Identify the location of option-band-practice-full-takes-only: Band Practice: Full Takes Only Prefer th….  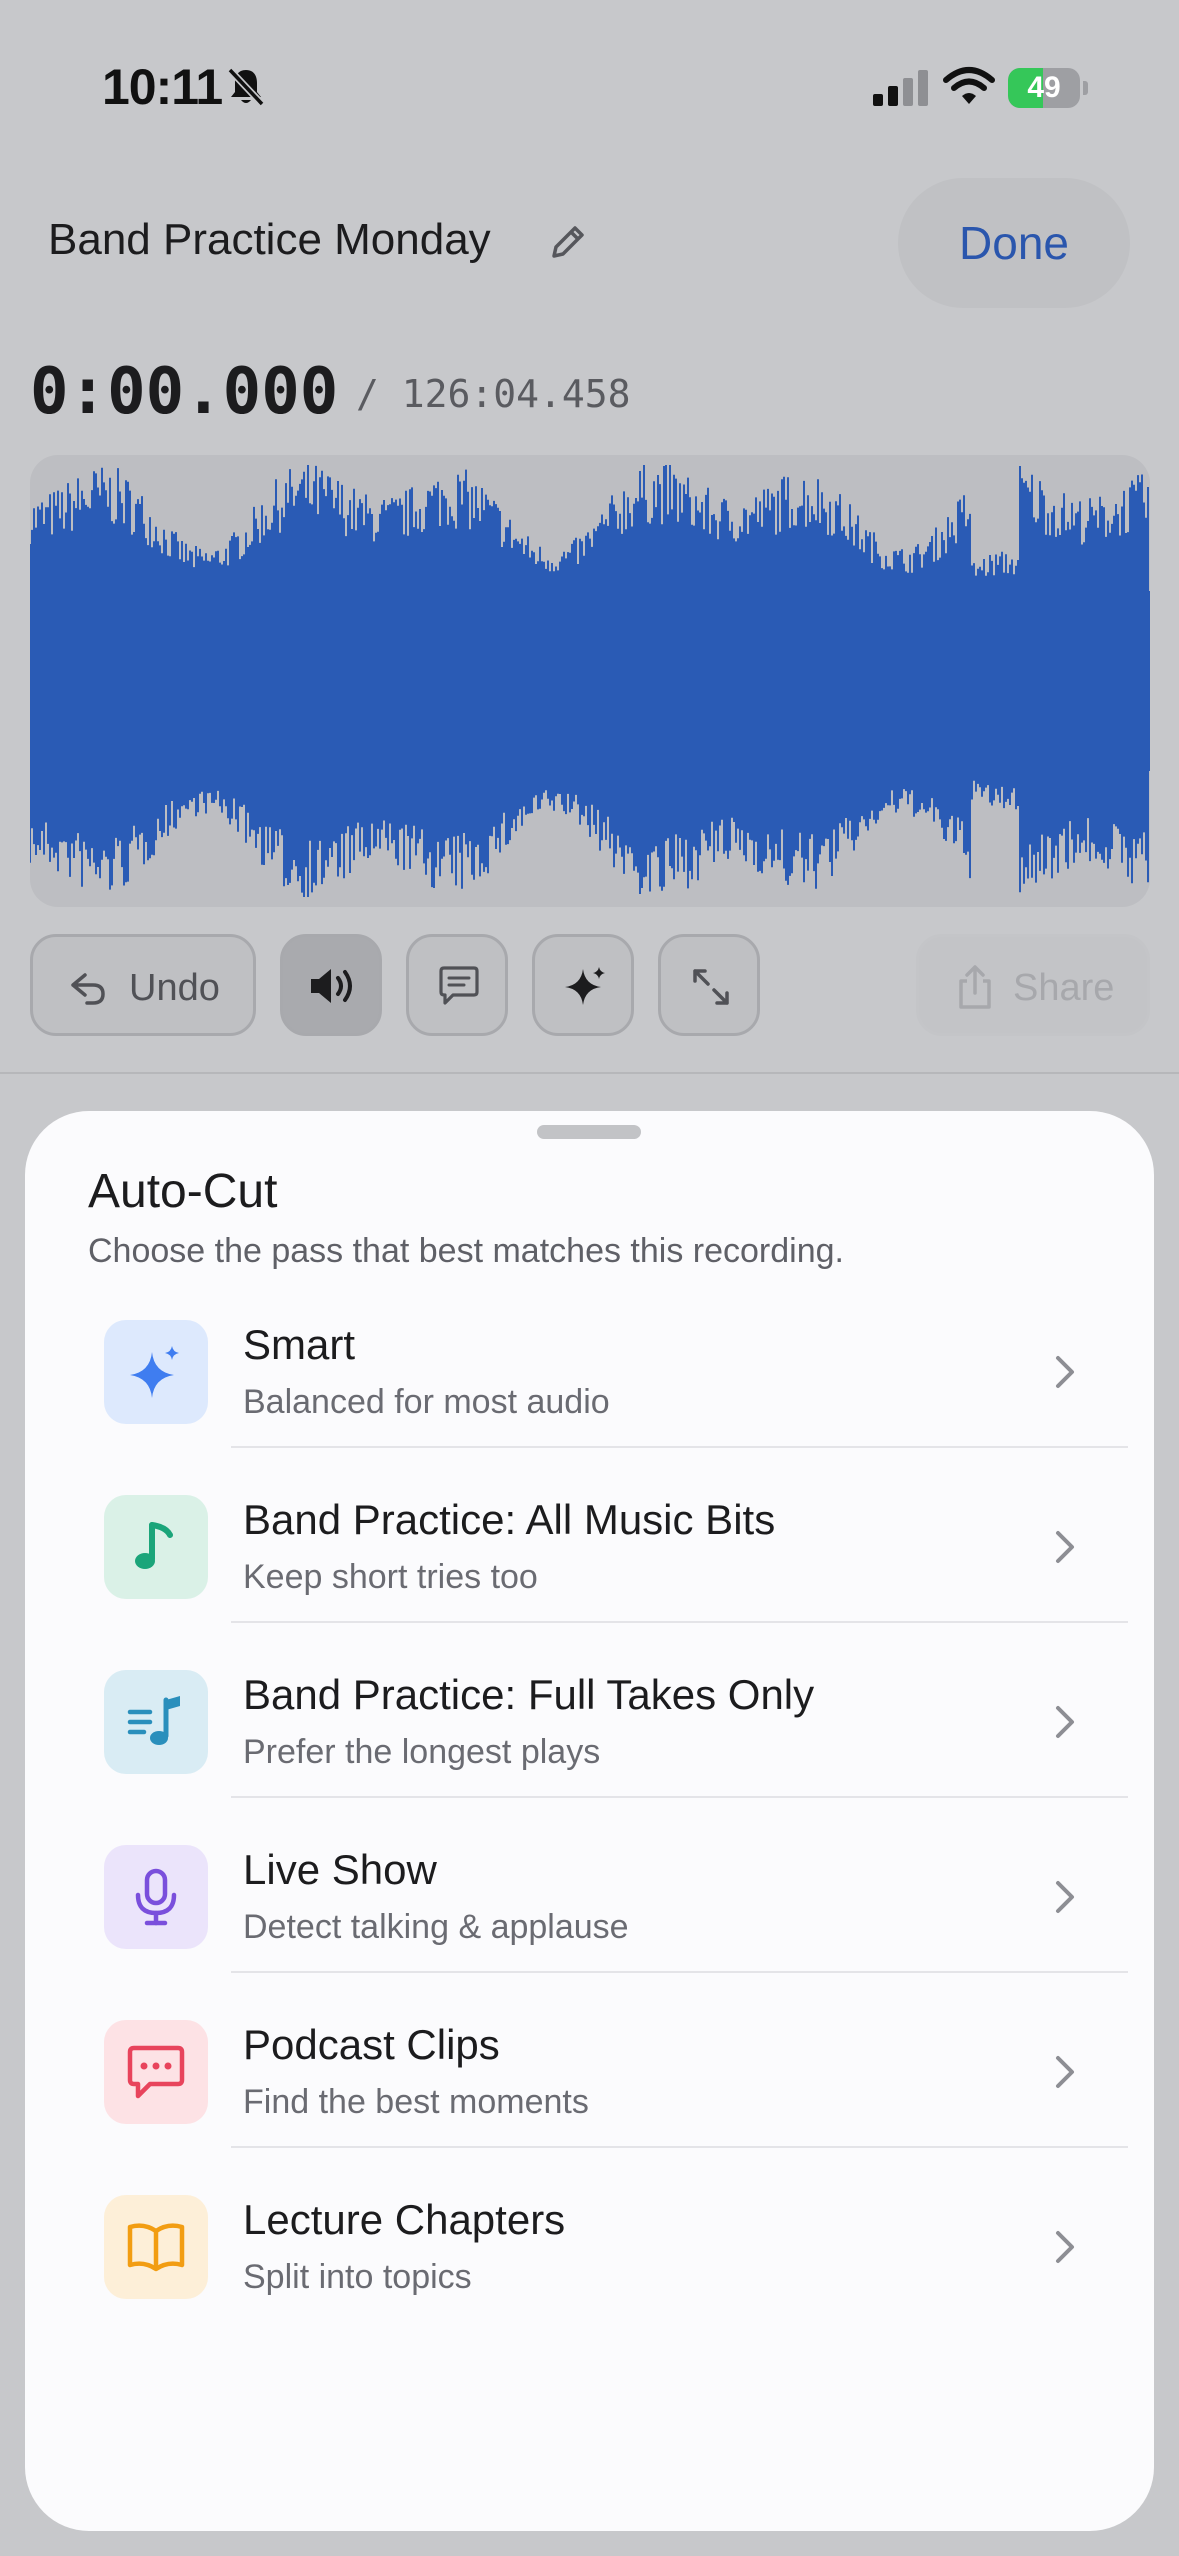
(589, 1710).